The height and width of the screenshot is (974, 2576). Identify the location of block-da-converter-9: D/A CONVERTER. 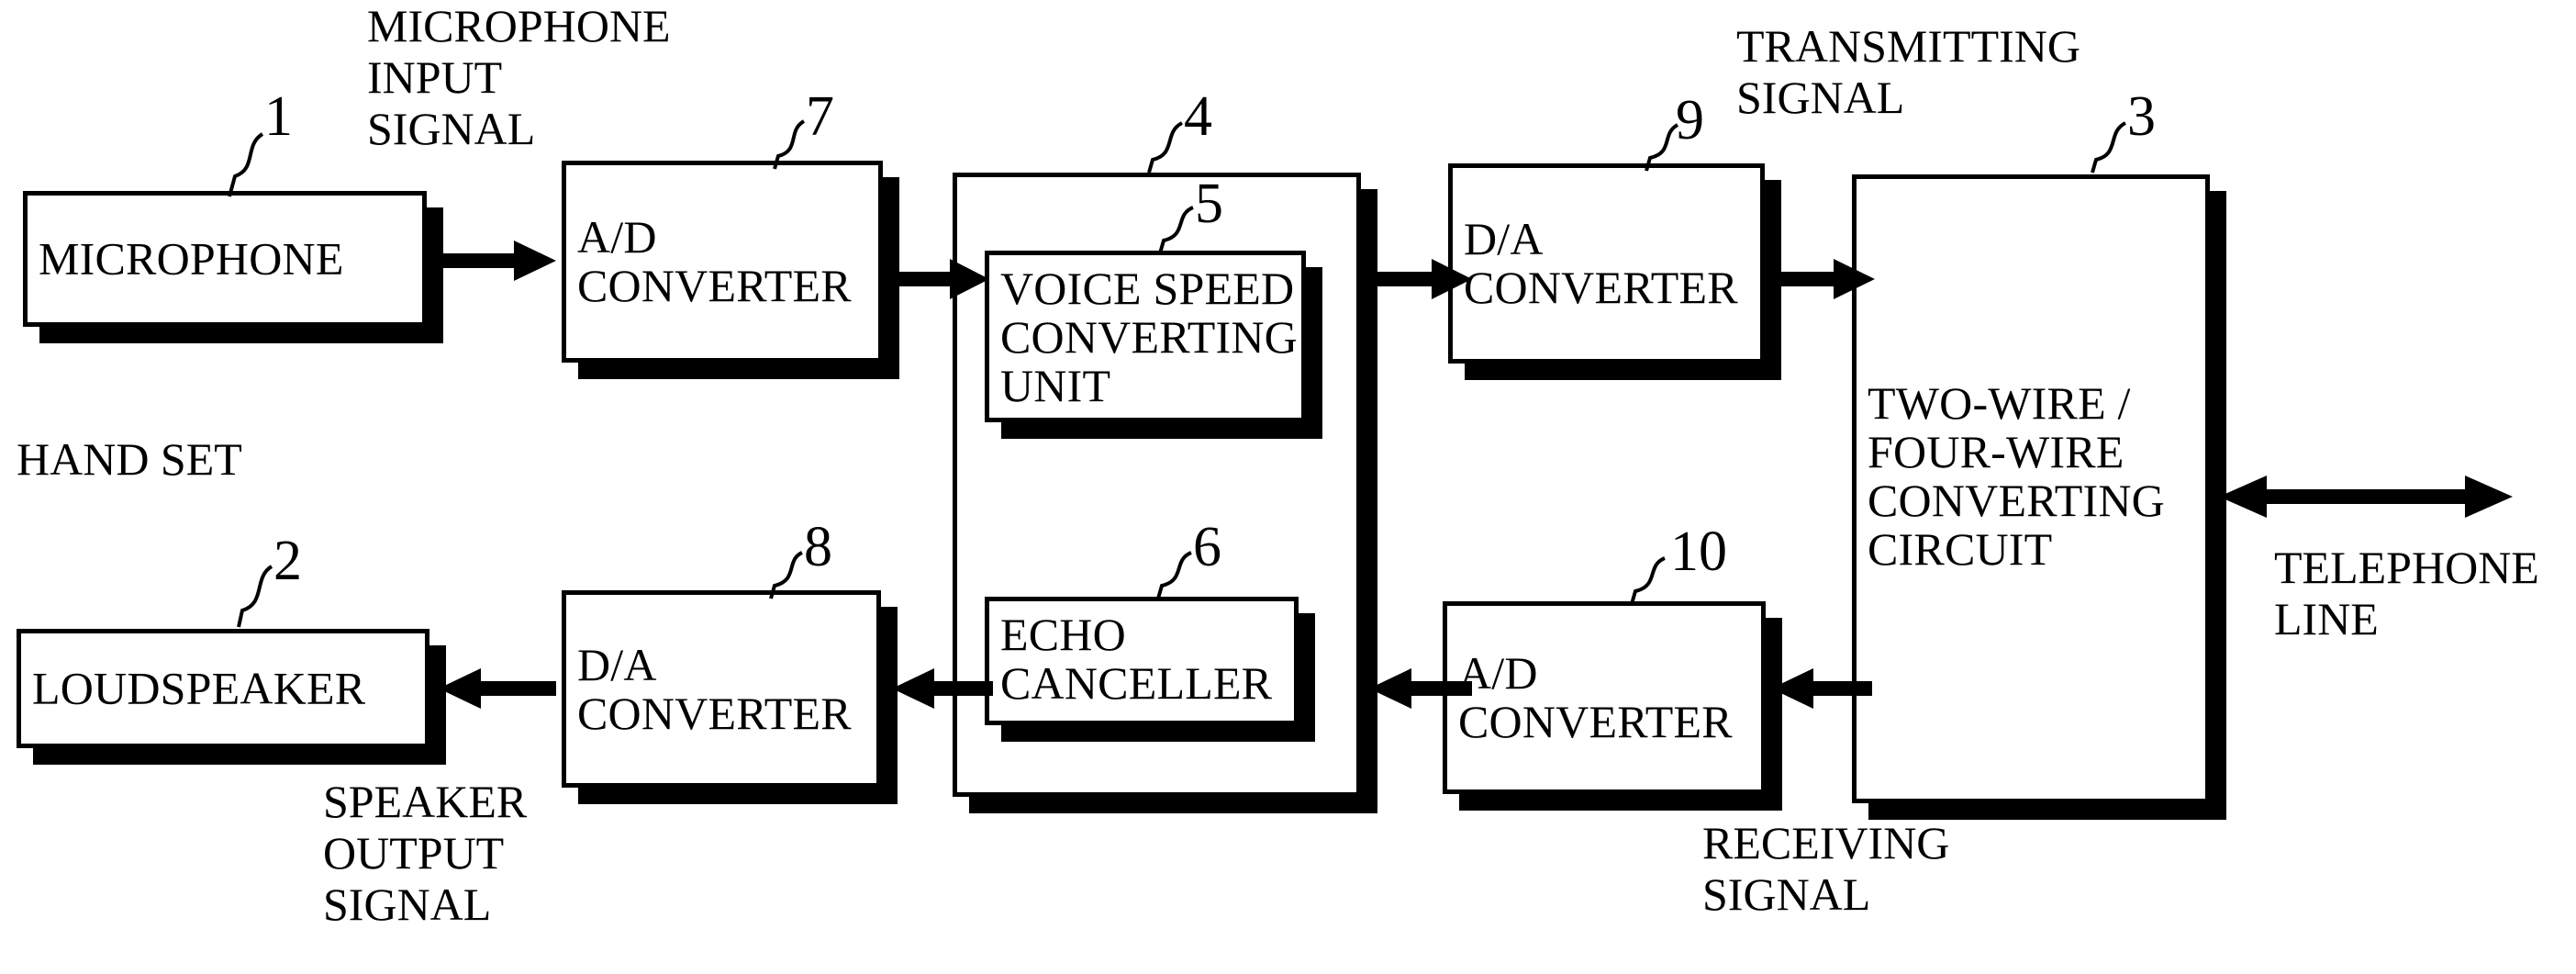
(1606, 263).